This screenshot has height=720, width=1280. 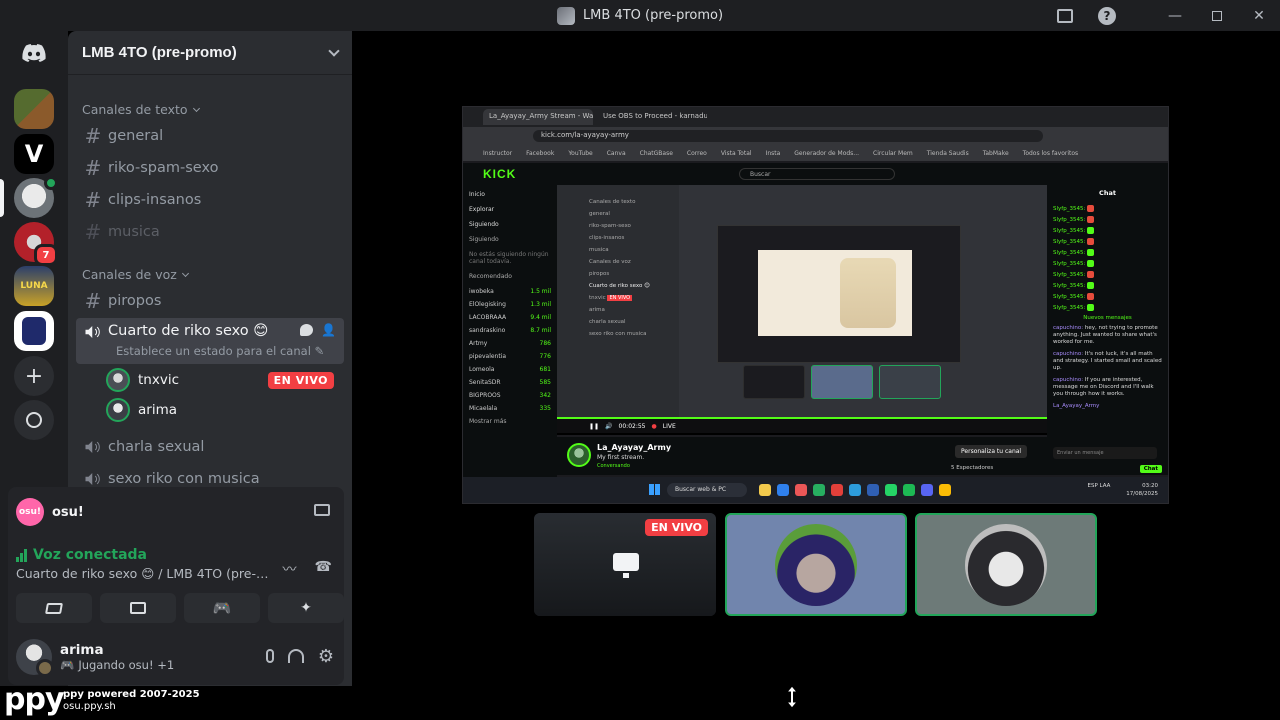 What do you see at coordinates (210, 200) in the screenshot?
I see `channel-clips-insanos: # clips-insanos` at bounding box center [210, 200].